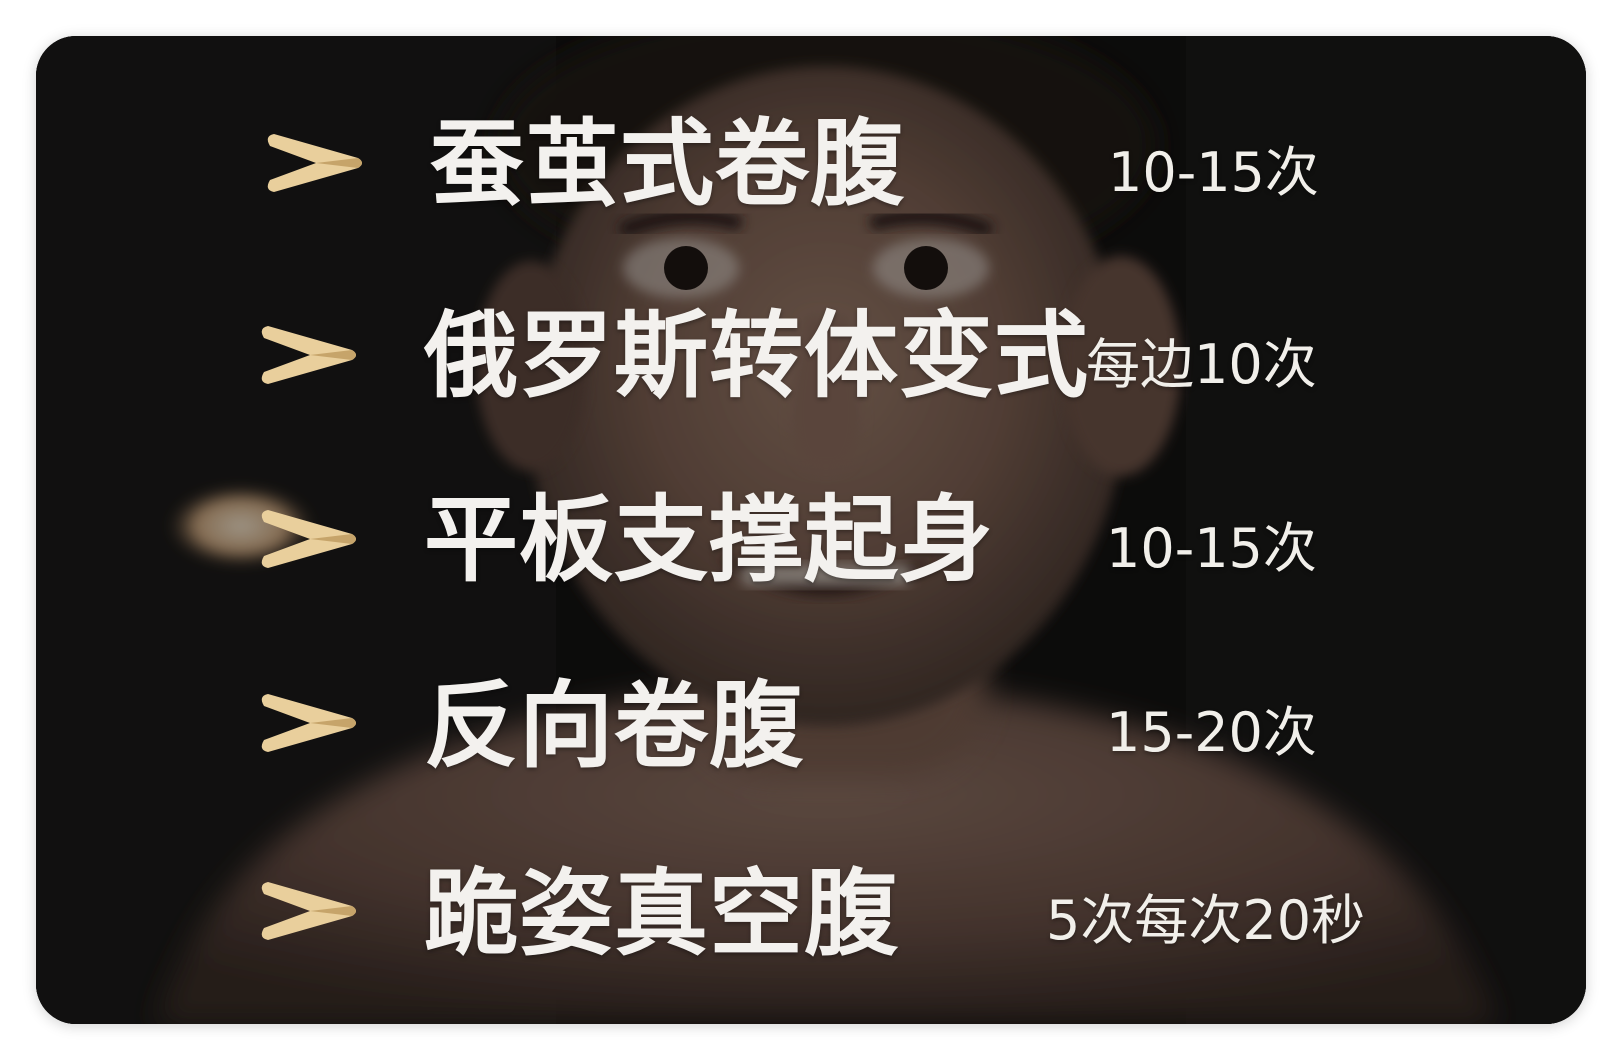 The width and height of the screenshot is (1622, 1060). I want to click on exercise-reps: 5次每次20秒, so click(1206, 920).